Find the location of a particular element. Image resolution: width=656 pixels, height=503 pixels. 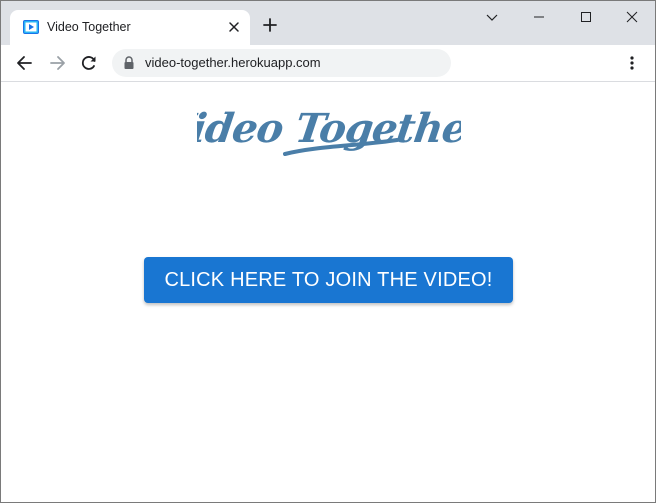

join-video-button: CLICK HERE TO JOIN THE VIDEO! is located at coordinates (328, 280).